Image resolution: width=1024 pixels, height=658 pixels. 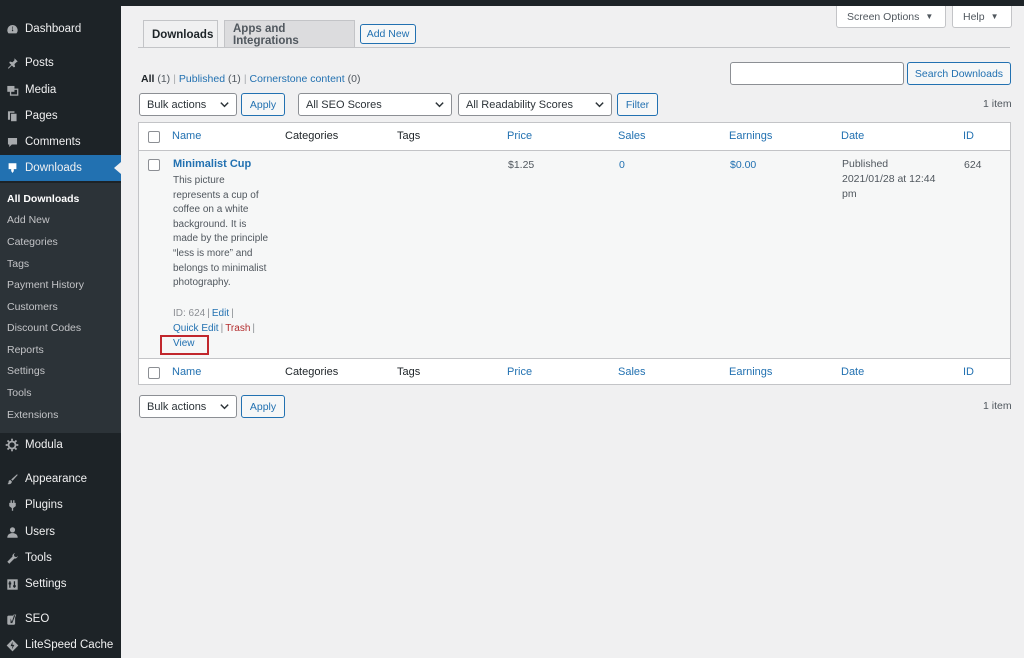 What do you see at coordinates (750, 372) in the screenshot?
I see `footer-column-earnings: Earnings` at bounding box center [750, 372].